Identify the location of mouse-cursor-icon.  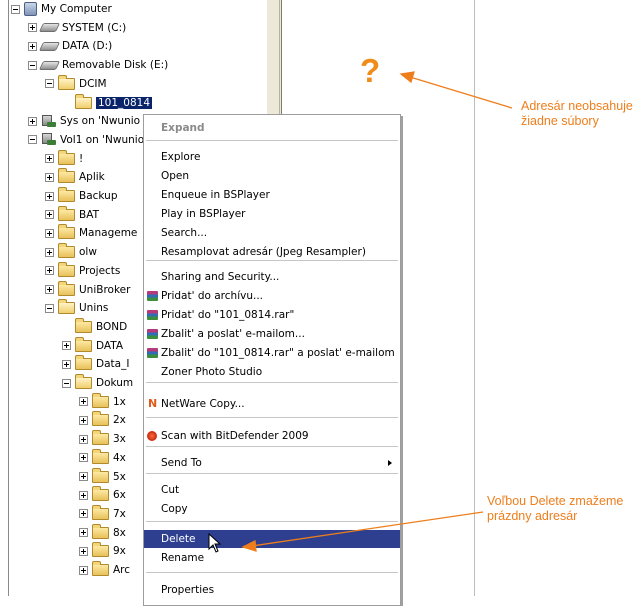
(215, 543).